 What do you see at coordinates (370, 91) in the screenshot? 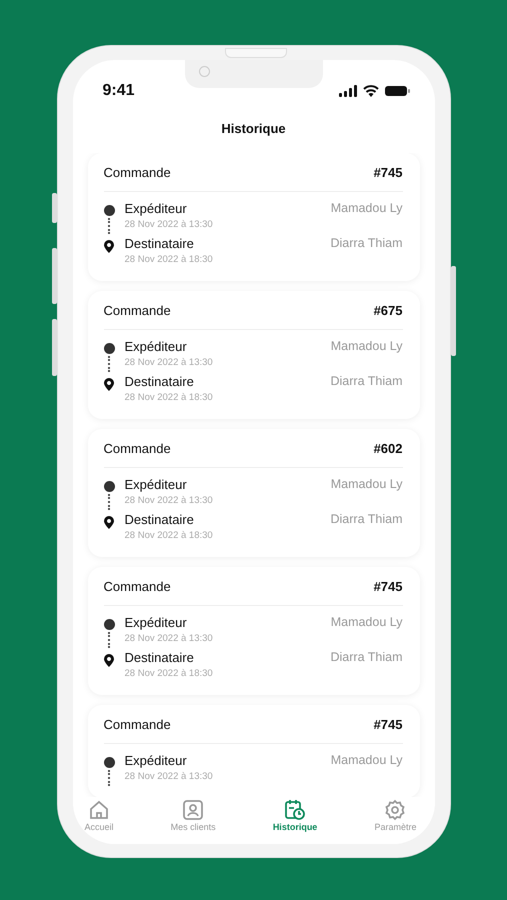
I see `wifi-icon` at bounding box center [370, 91].